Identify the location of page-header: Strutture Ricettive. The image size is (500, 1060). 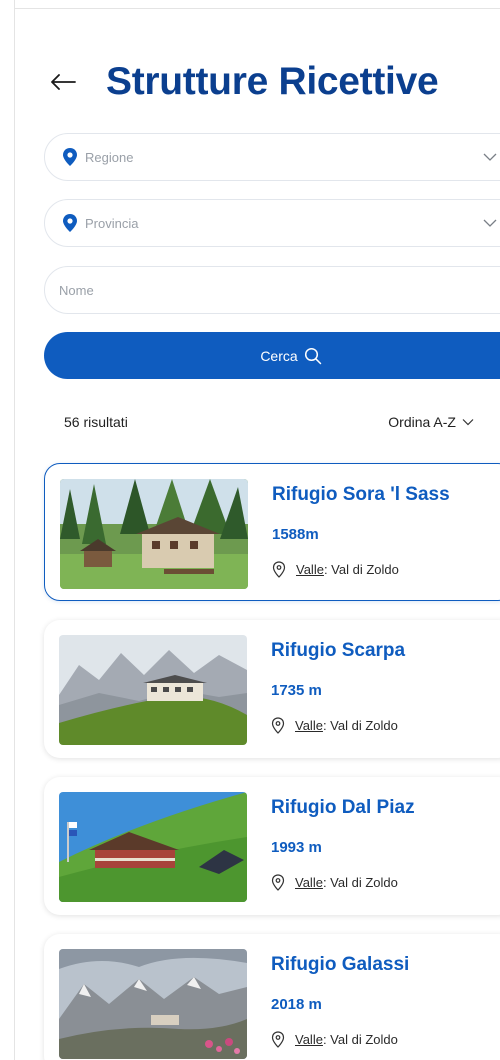
(244, 82).